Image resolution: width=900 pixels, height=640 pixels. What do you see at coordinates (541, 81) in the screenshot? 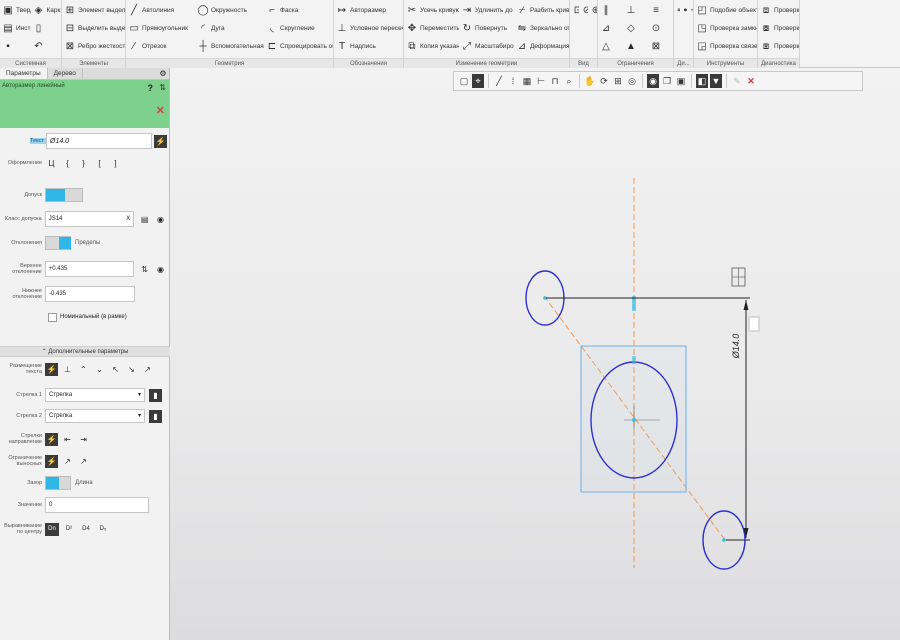
I see `ortho-icon: ⊢` at bounding box center [541, 81].